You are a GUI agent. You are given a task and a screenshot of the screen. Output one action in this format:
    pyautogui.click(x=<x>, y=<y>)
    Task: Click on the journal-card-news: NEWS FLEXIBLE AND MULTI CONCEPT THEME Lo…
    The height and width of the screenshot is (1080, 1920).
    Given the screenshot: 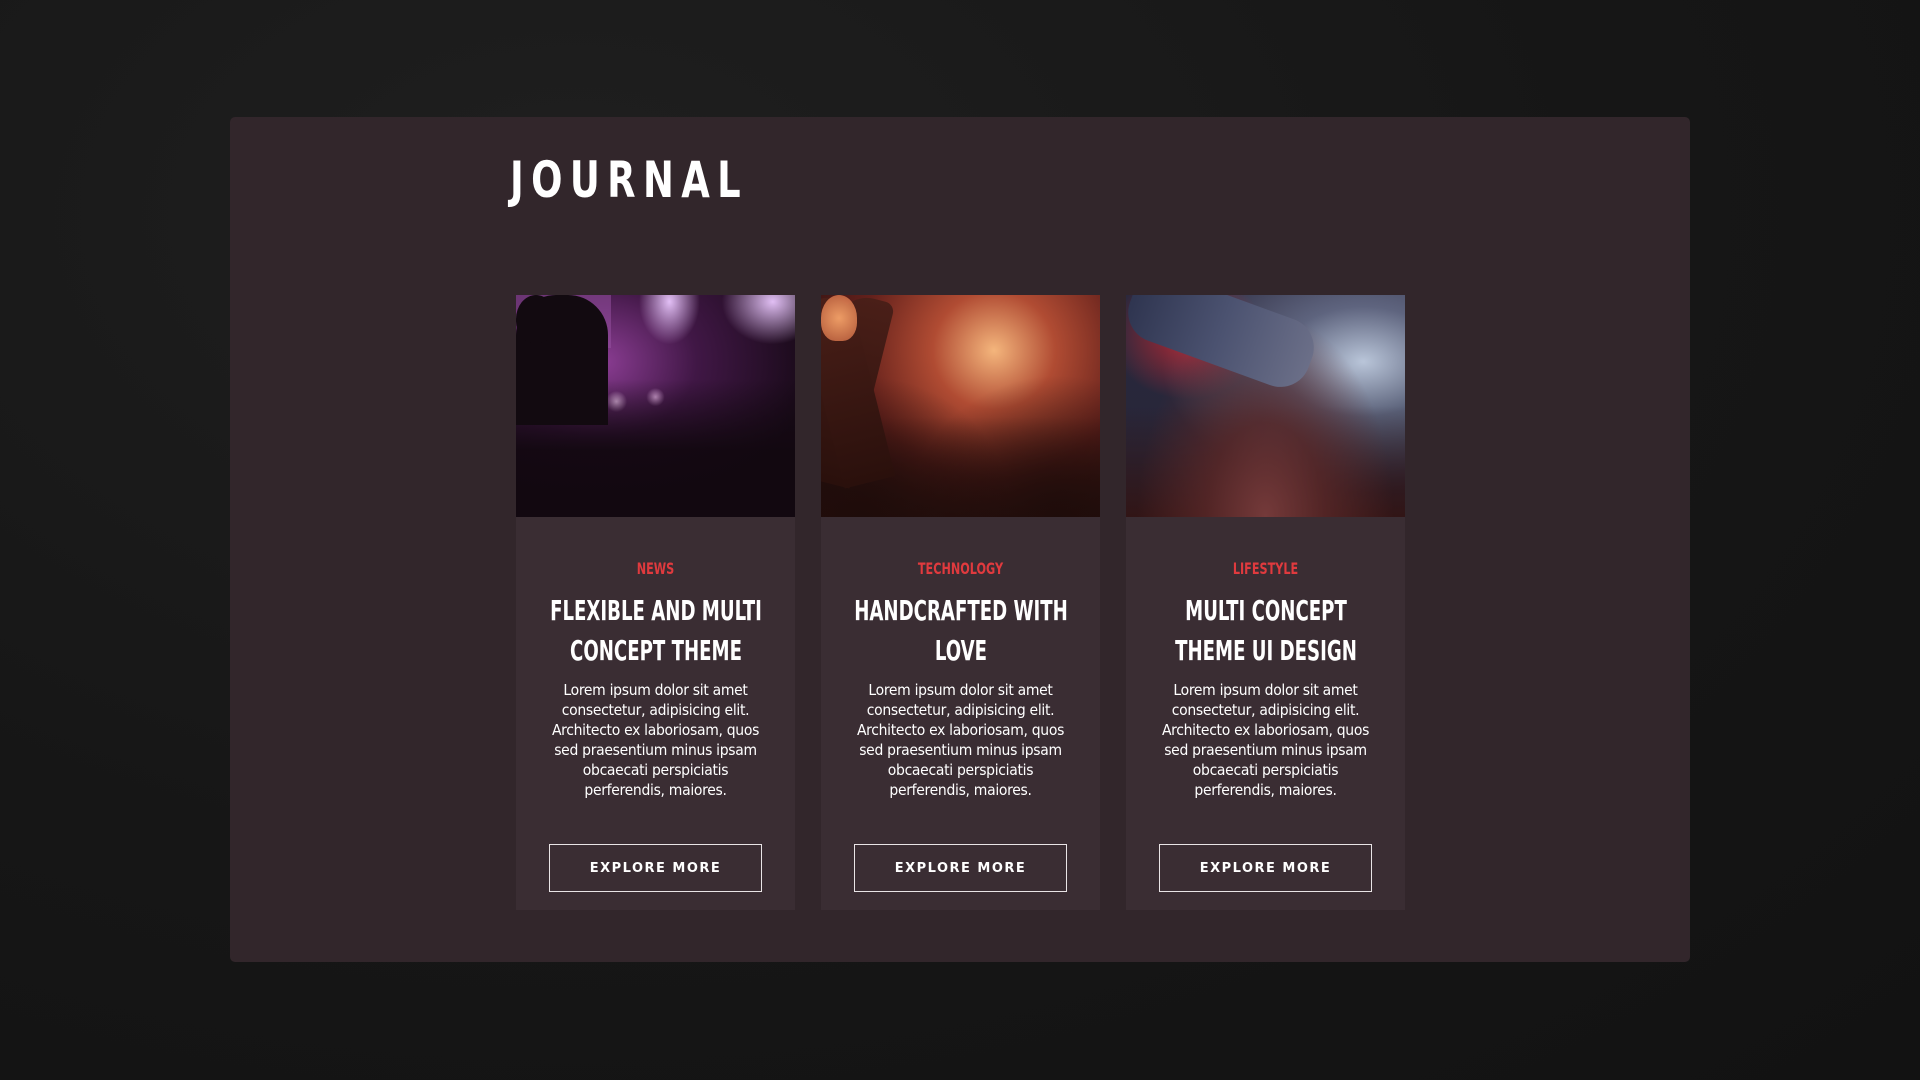 What is the action you would take?
    pyautogui.click(x=655, y=602)
    